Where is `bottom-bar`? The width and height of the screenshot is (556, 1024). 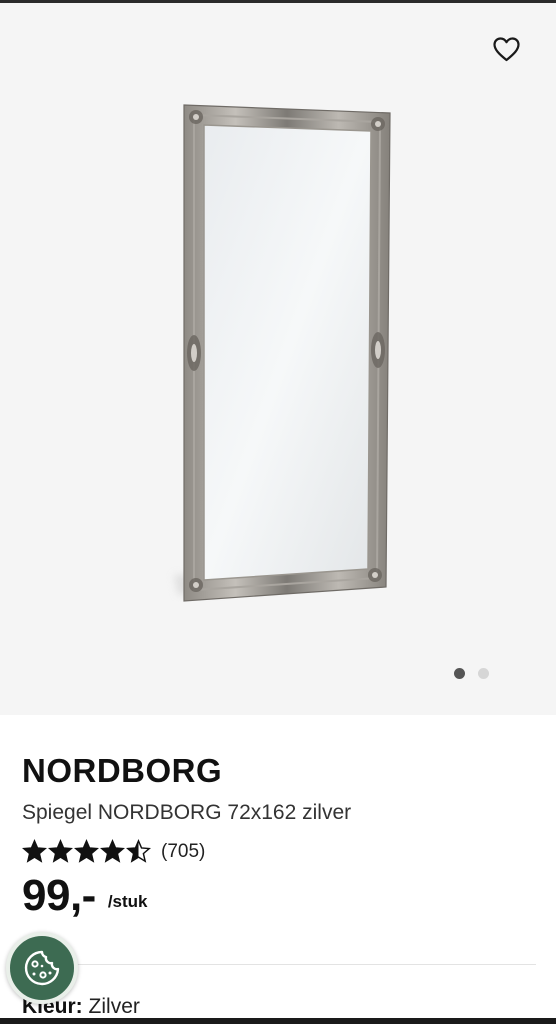 bottom-bar is located at coordinates (278, 1021).